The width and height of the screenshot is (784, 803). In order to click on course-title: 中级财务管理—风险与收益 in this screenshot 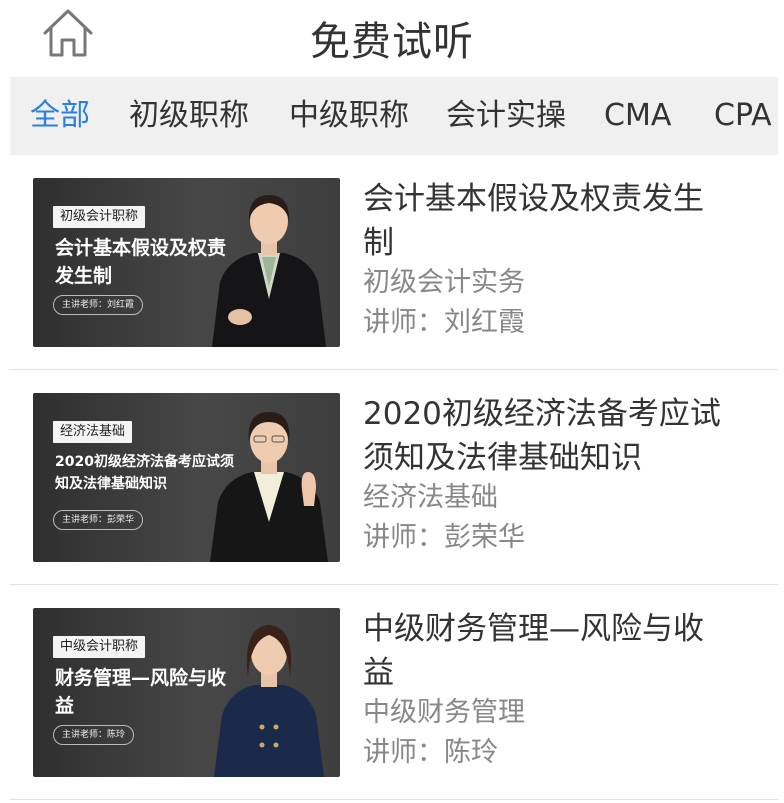, I will do `click(543, 651)`.